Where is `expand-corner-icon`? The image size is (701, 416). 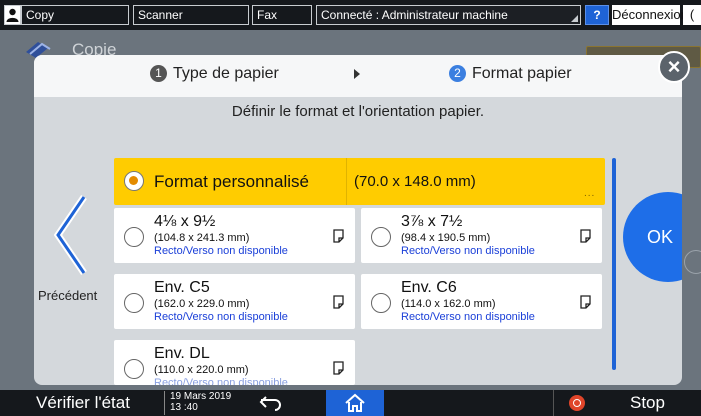
expand-corner-icon is located at coordinates (574, 18).